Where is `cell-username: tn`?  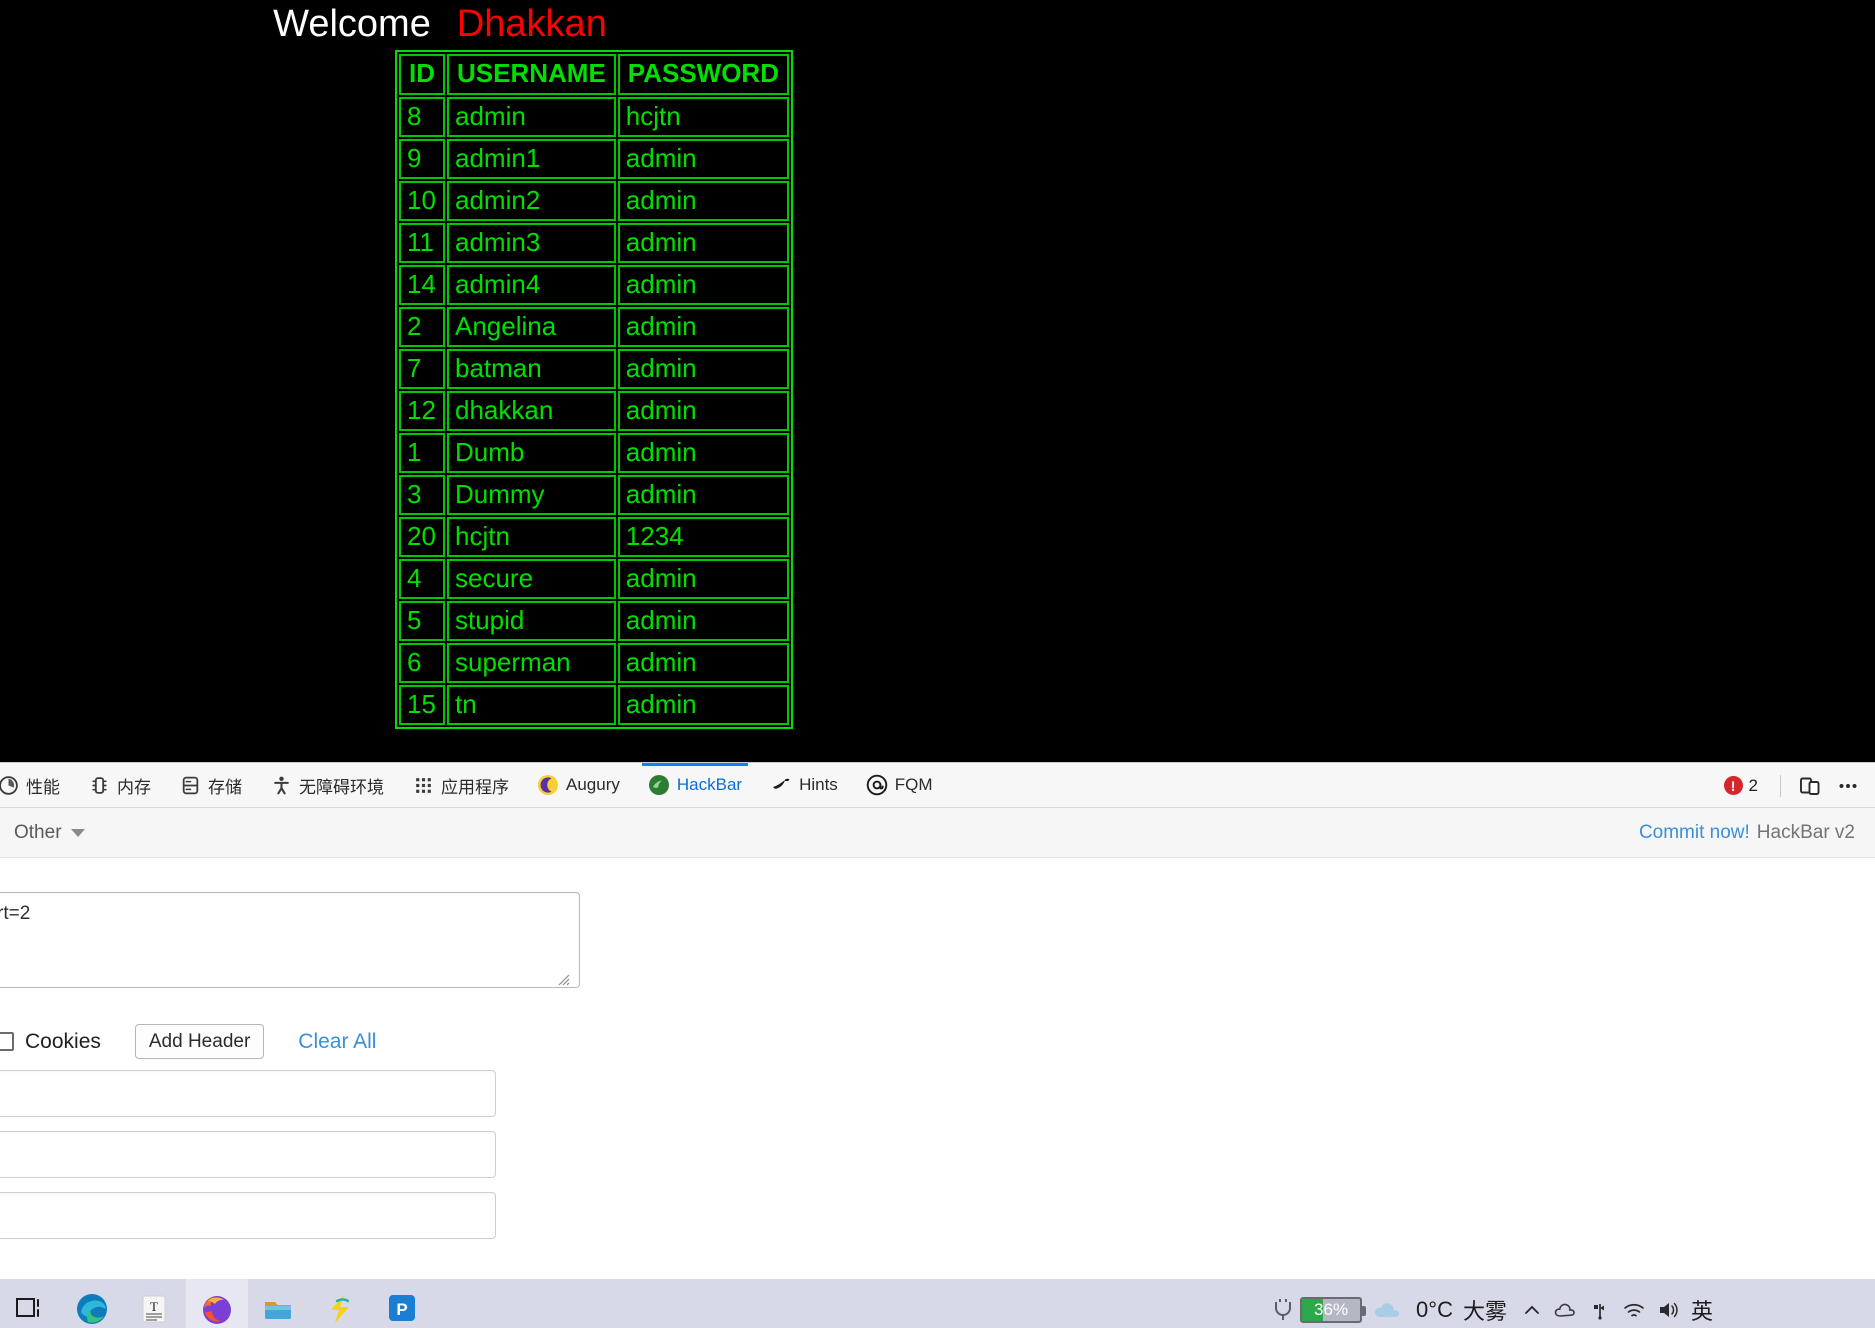 cell-username: tn is located at coordinates (531, 705).